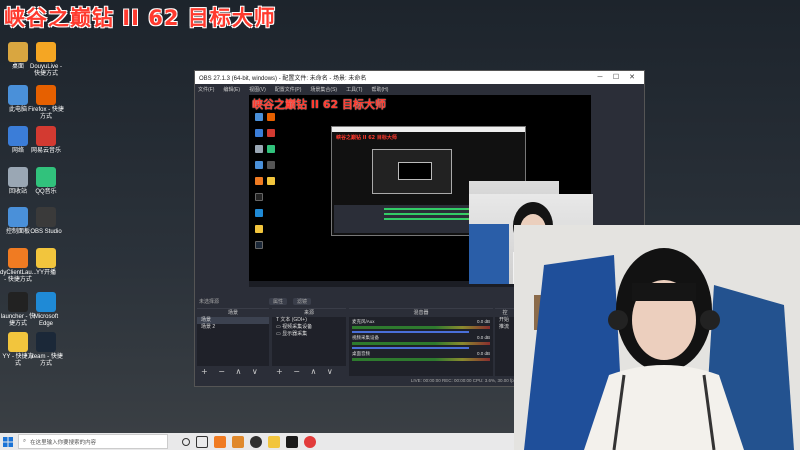 This screenshot has width=800, height=450. Describe the element at coordinates (46, 192) in the screenshot. I see `desktop-icon-label: QQ音乐` at that location.